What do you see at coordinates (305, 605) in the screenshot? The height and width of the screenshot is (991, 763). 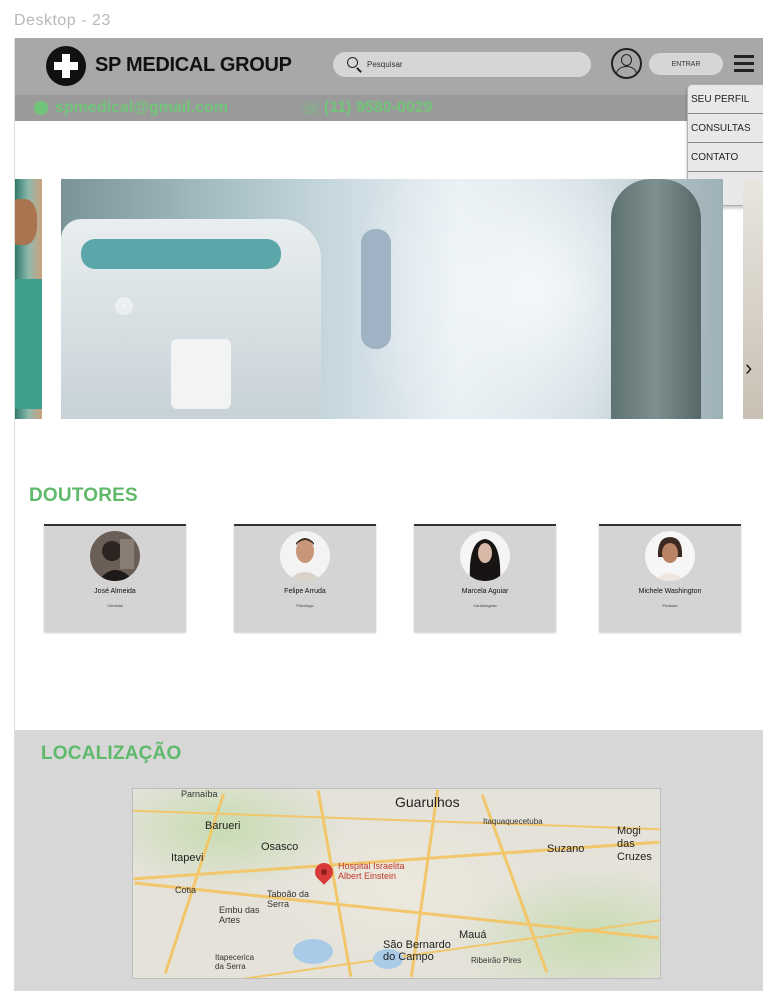 I see `doctor-specialty: Psicólogo` at bounding box center [305, 605].